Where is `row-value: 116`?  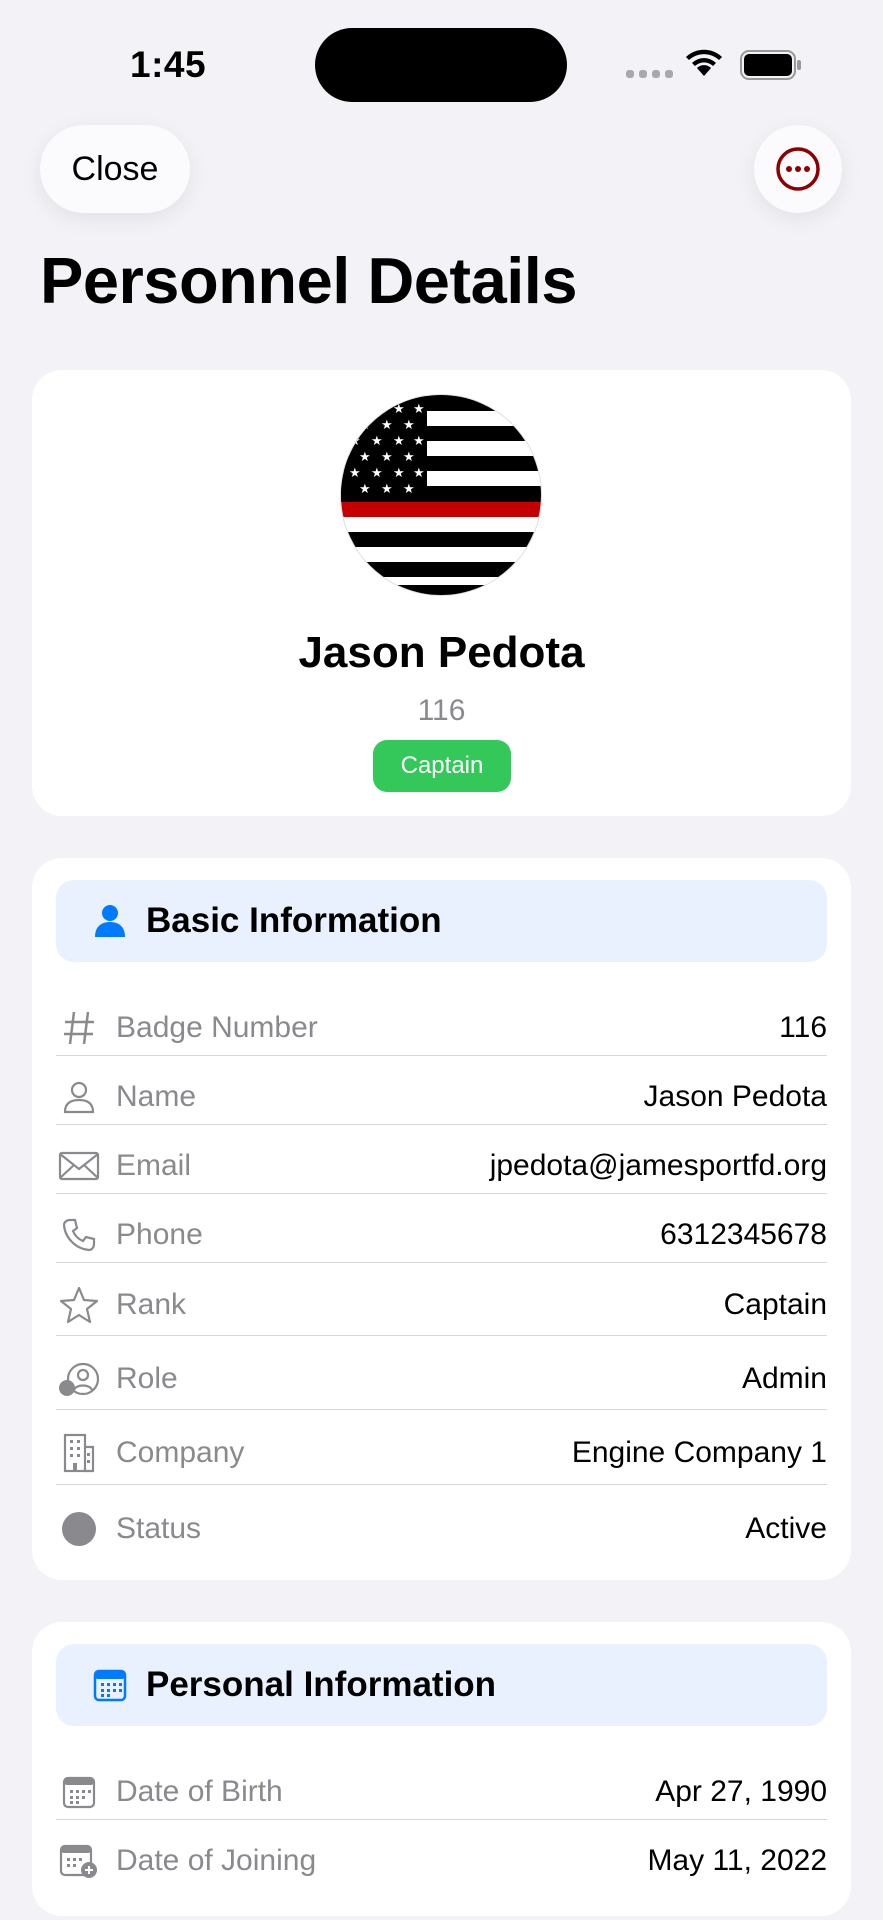
row-value: 116 is located at coordinates (803, 1027).